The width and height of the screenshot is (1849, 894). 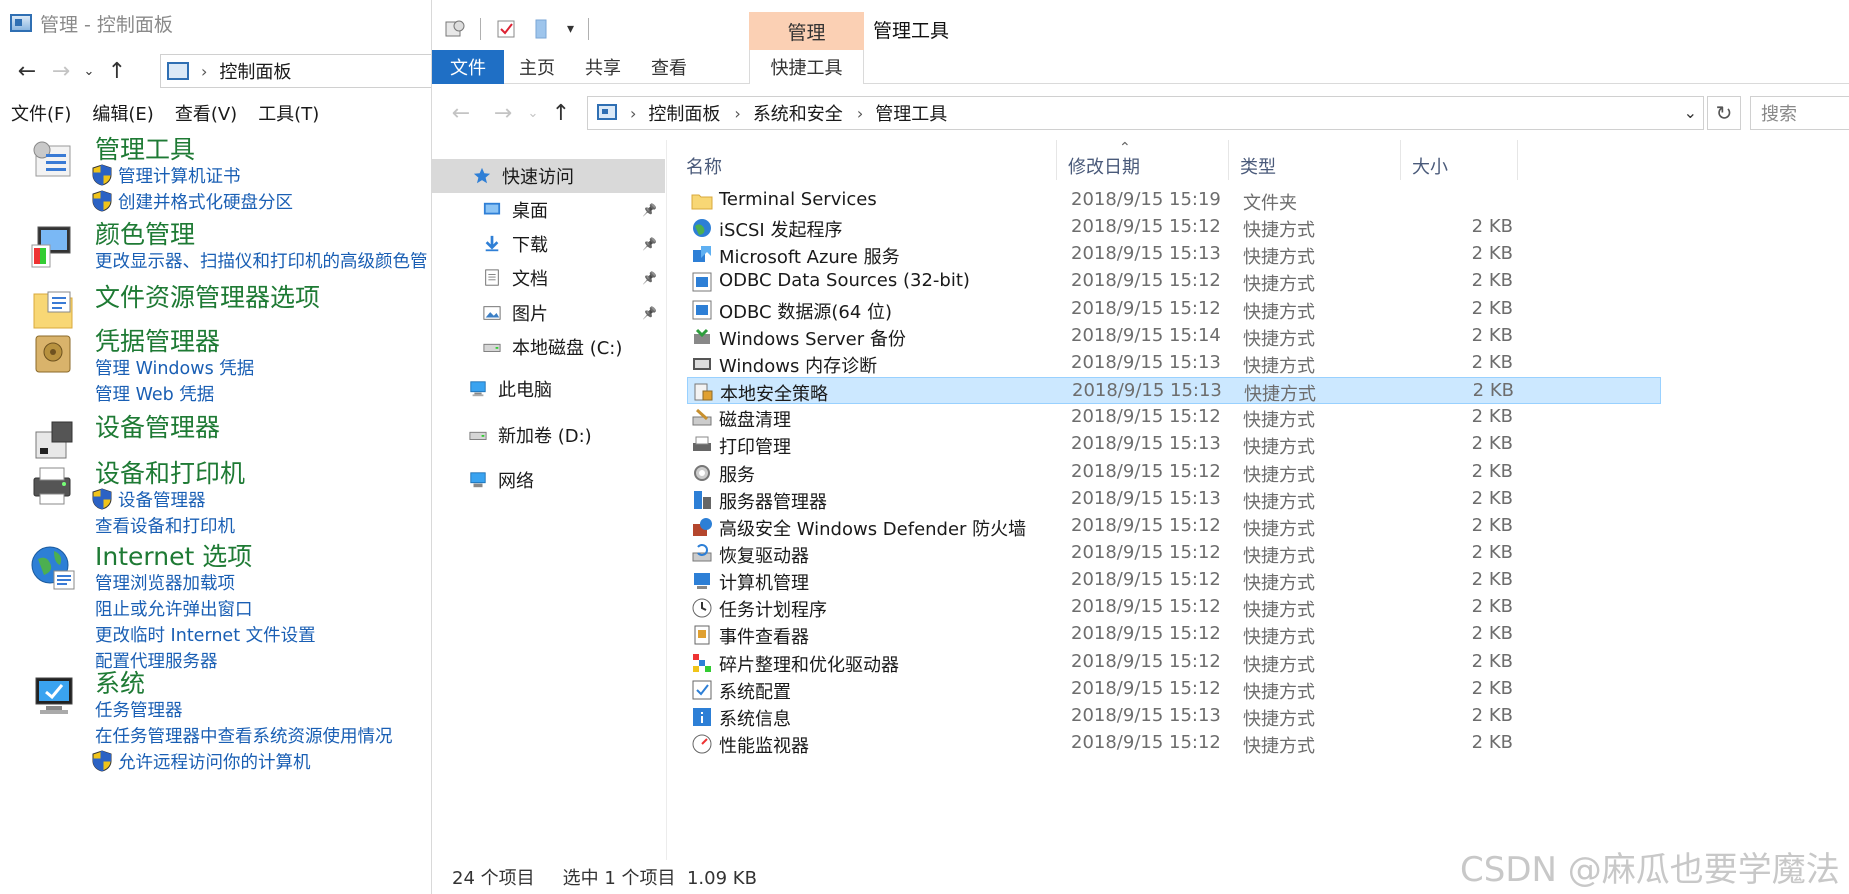 I want to click on category-link: 管理浏览器加载项, so click(x=165, y=582).